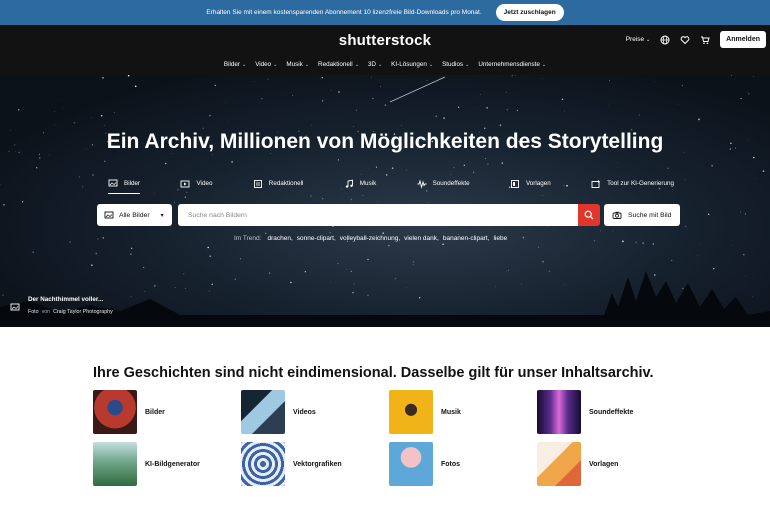 This screenshot has height=508, width=770. I want to click on template-icon, so click(514, 183).